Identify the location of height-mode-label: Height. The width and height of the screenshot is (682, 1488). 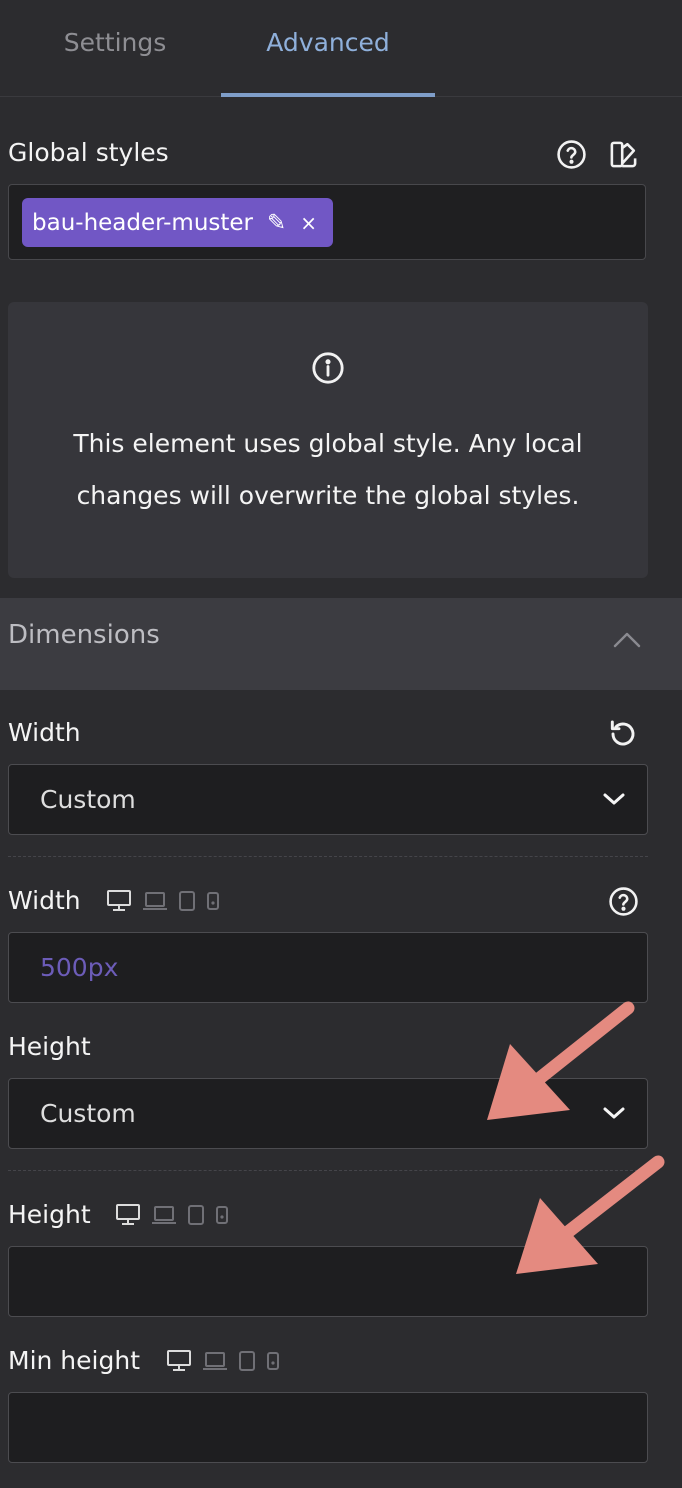
(49, 1046).